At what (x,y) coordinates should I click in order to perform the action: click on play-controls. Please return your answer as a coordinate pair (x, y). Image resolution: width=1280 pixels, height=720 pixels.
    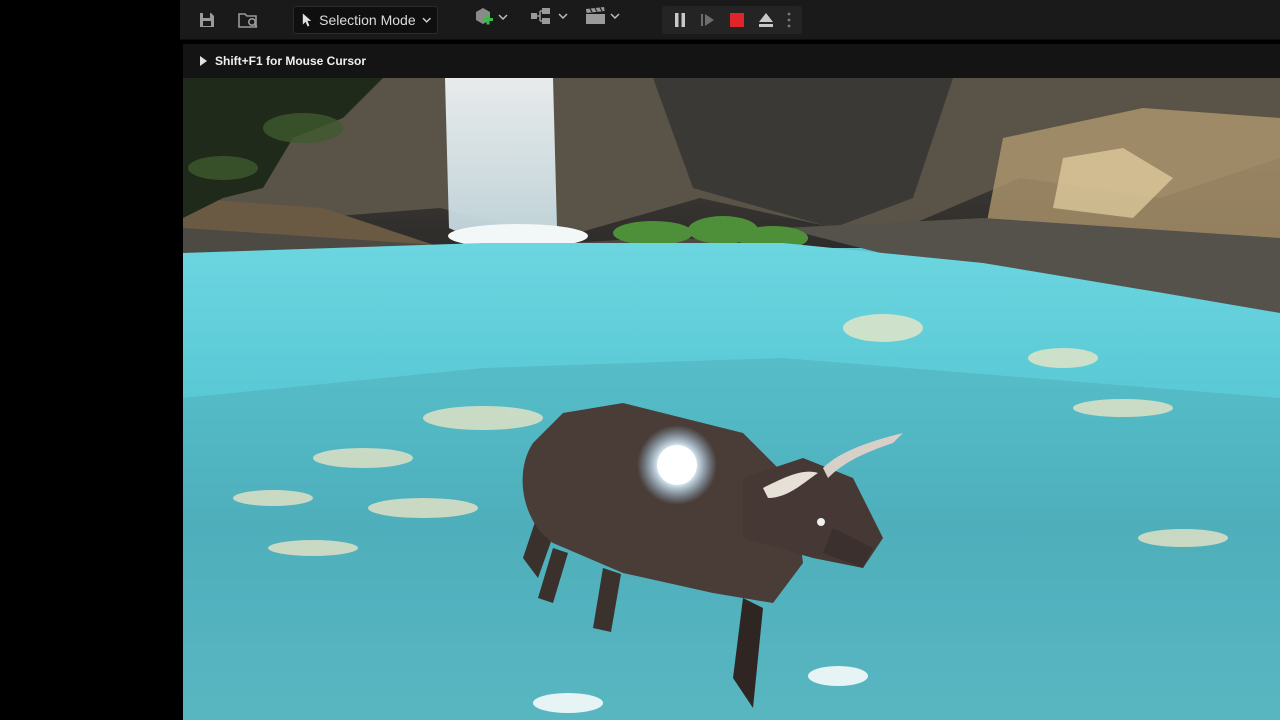
    Looking at the image, I should click on (732, 20).